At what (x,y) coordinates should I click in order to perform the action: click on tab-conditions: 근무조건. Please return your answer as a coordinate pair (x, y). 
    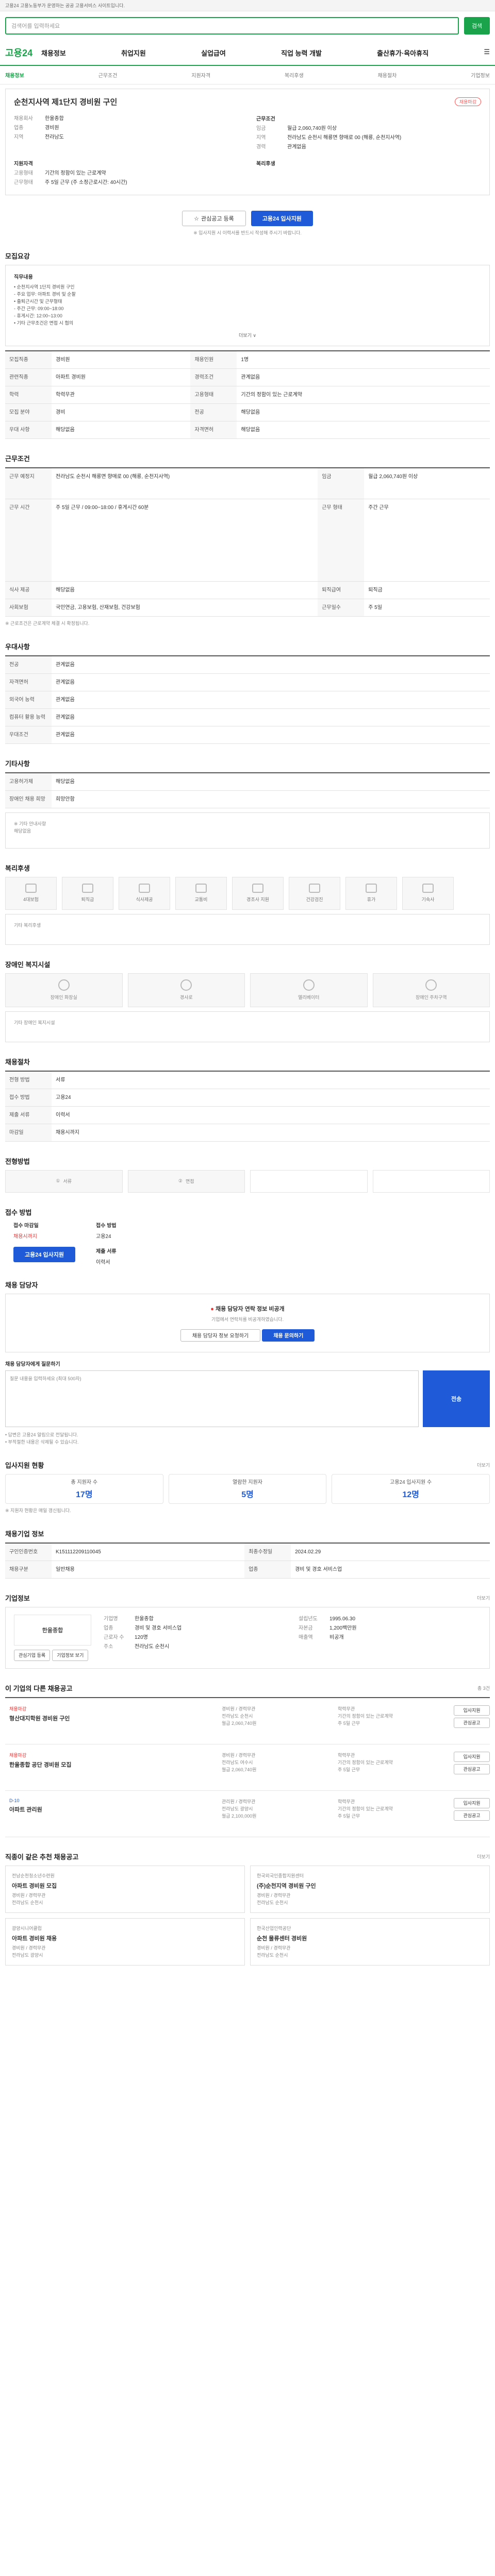
    Looking at the image, I should click on (108, 75).